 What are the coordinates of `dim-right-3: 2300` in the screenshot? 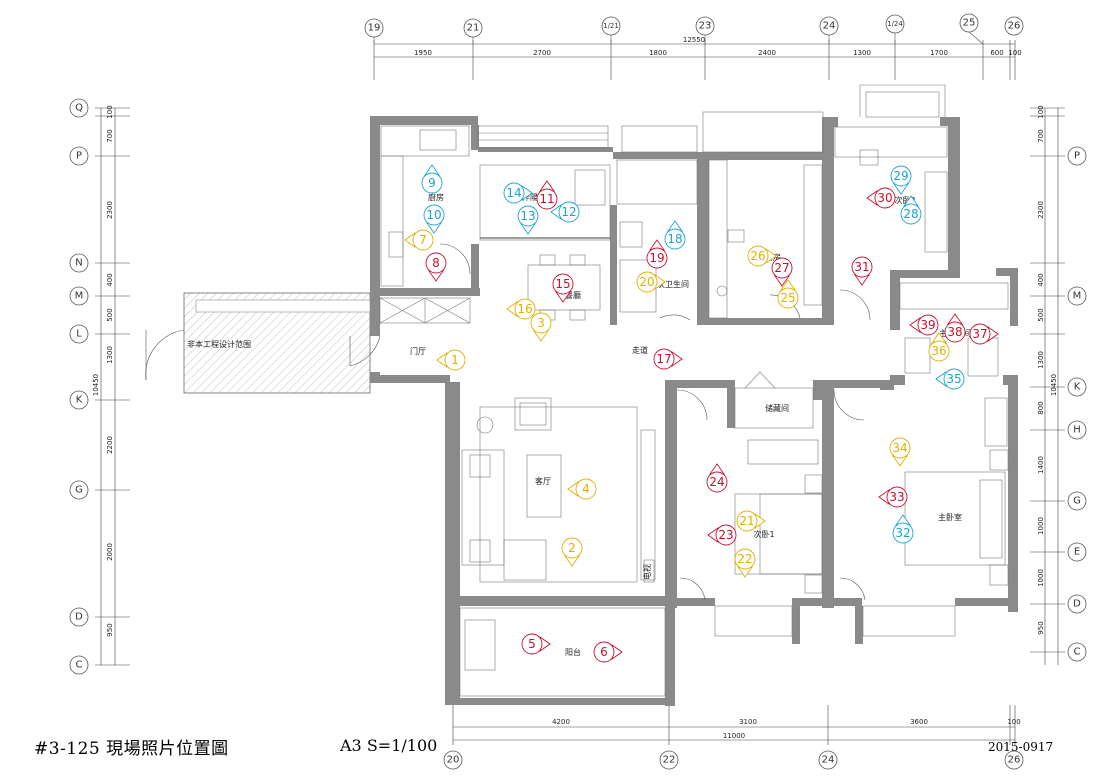 It's located at (1041, 210).